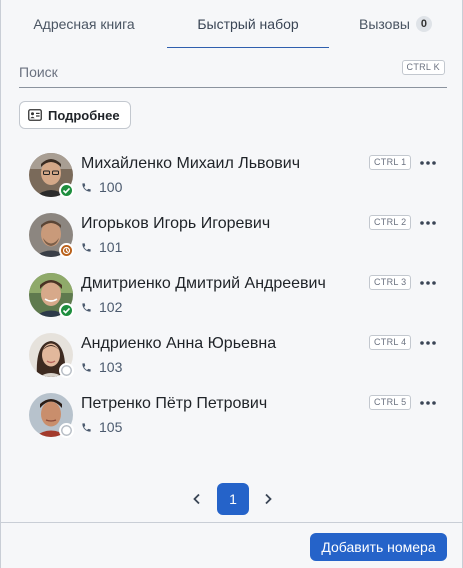 The image size is (463, 568). What do you see at coordinates (390, 162) in the screenshot?
I see `speed-dial-shortcut: CTRL 1` at bounding box center [390, 162].